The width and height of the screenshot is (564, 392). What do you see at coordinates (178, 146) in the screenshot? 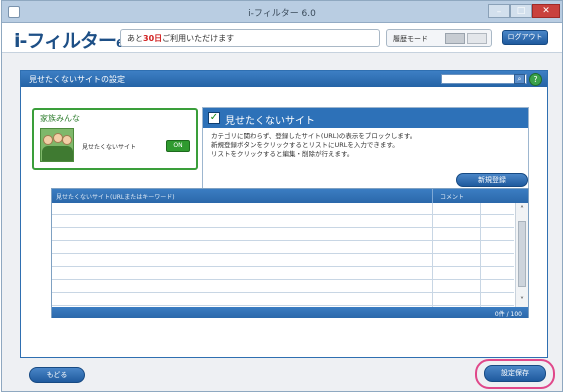
I see `status-badge: ON` at bounding box center [178, 146].